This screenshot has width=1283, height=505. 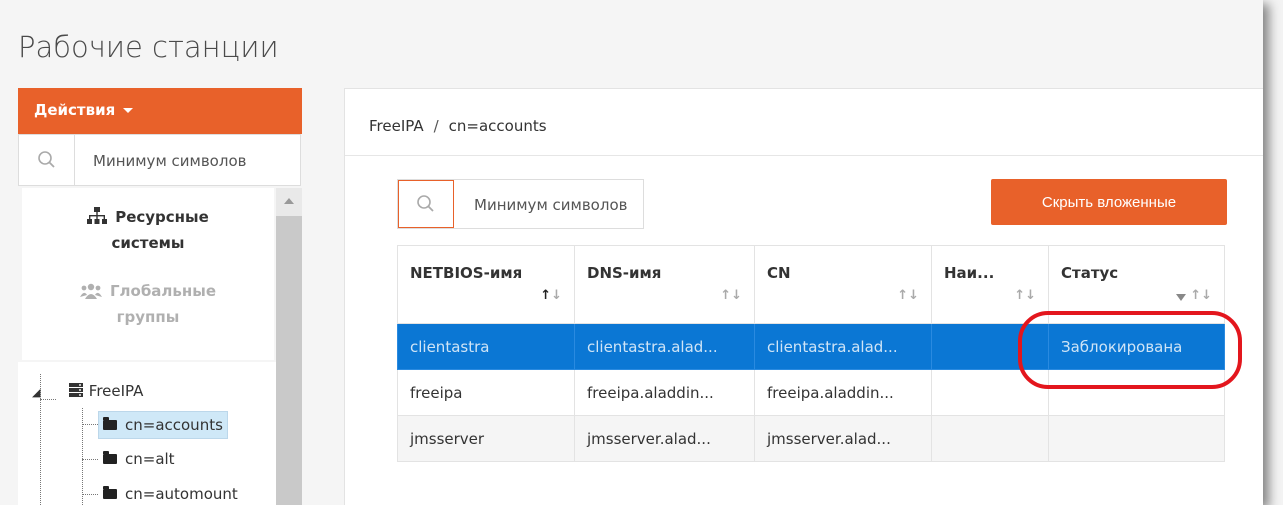 I want to click on sidebar-item-global-groups: Глобальные группы, so click(x=148, y=304).